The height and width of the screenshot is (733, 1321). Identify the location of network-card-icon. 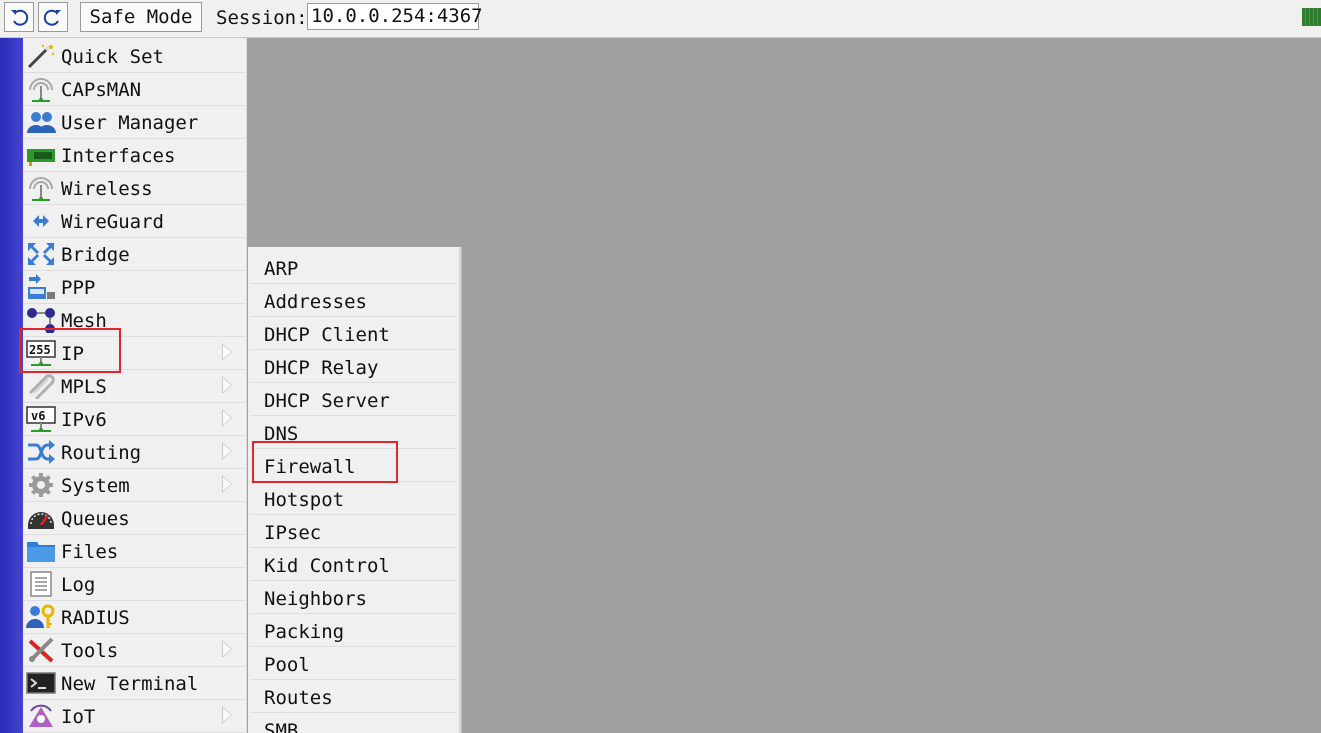
(41, 157).